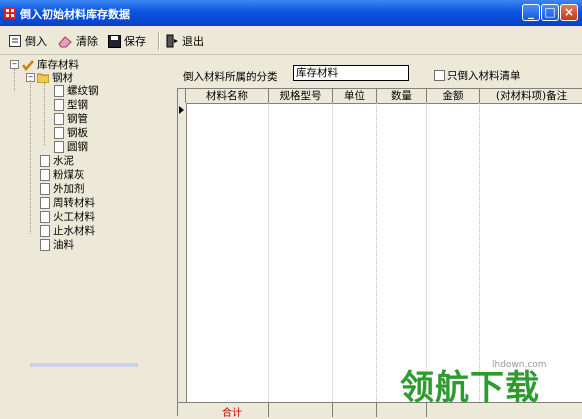  I want to click on import-icon, so click(15, 41).